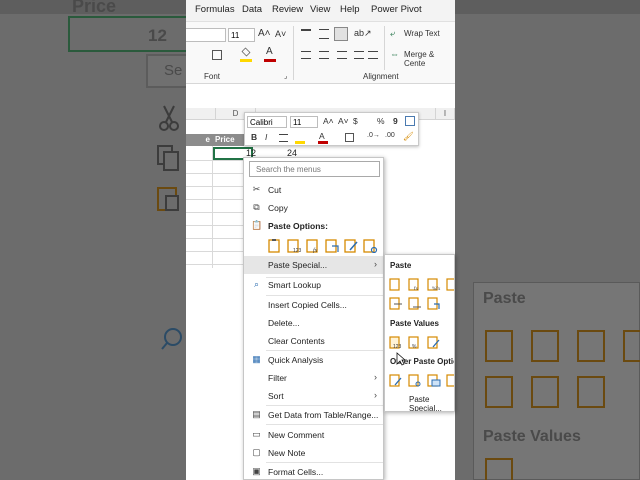  I want to click on mini-decrease-decimal-icon: .00, so click(390, 135).